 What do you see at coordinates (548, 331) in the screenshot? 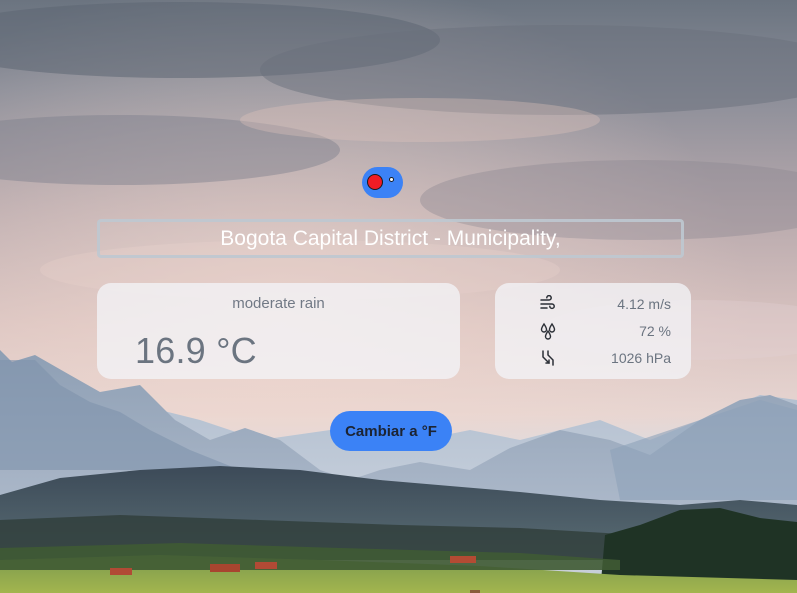
I see `humidity-icon` at bounding box center [548, 331].